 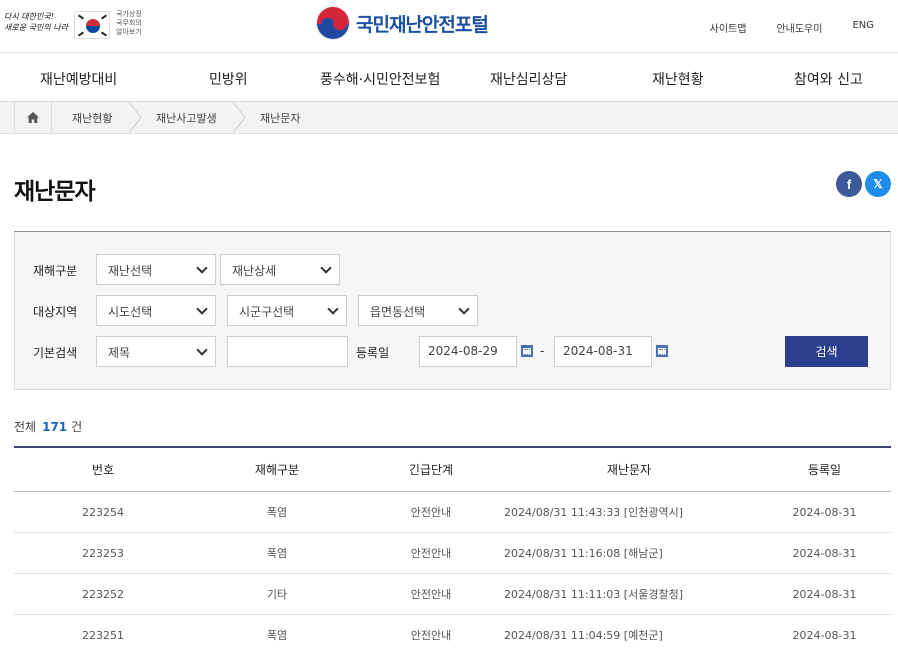 What do you see at coordinates (129, 23) in the screenshot?
I see `gov-symbol-text: 국가상징 국무회의 알아보기` at bounding box center [129, 23].